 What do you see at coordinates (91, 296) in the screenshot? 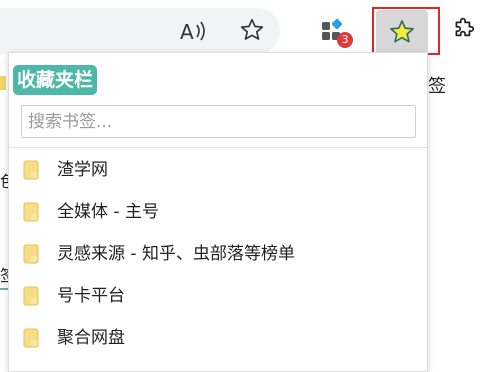
I see `bookmark-label: 号卡平台` at bounding box center [91, 296].